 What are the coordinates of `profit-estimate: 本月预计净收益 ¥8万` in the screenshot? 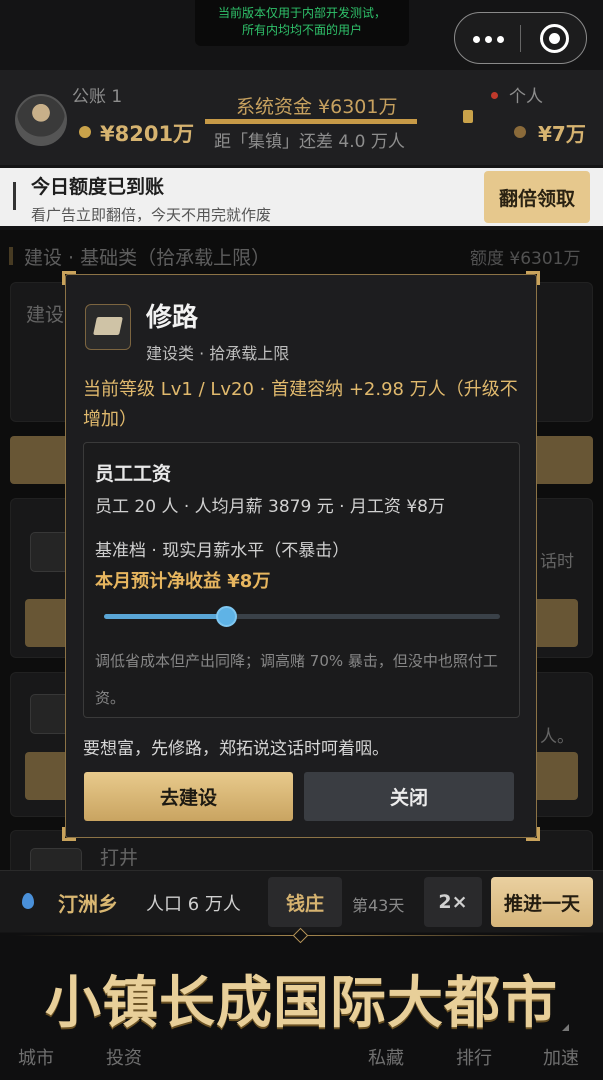 It's located at (183, 581).